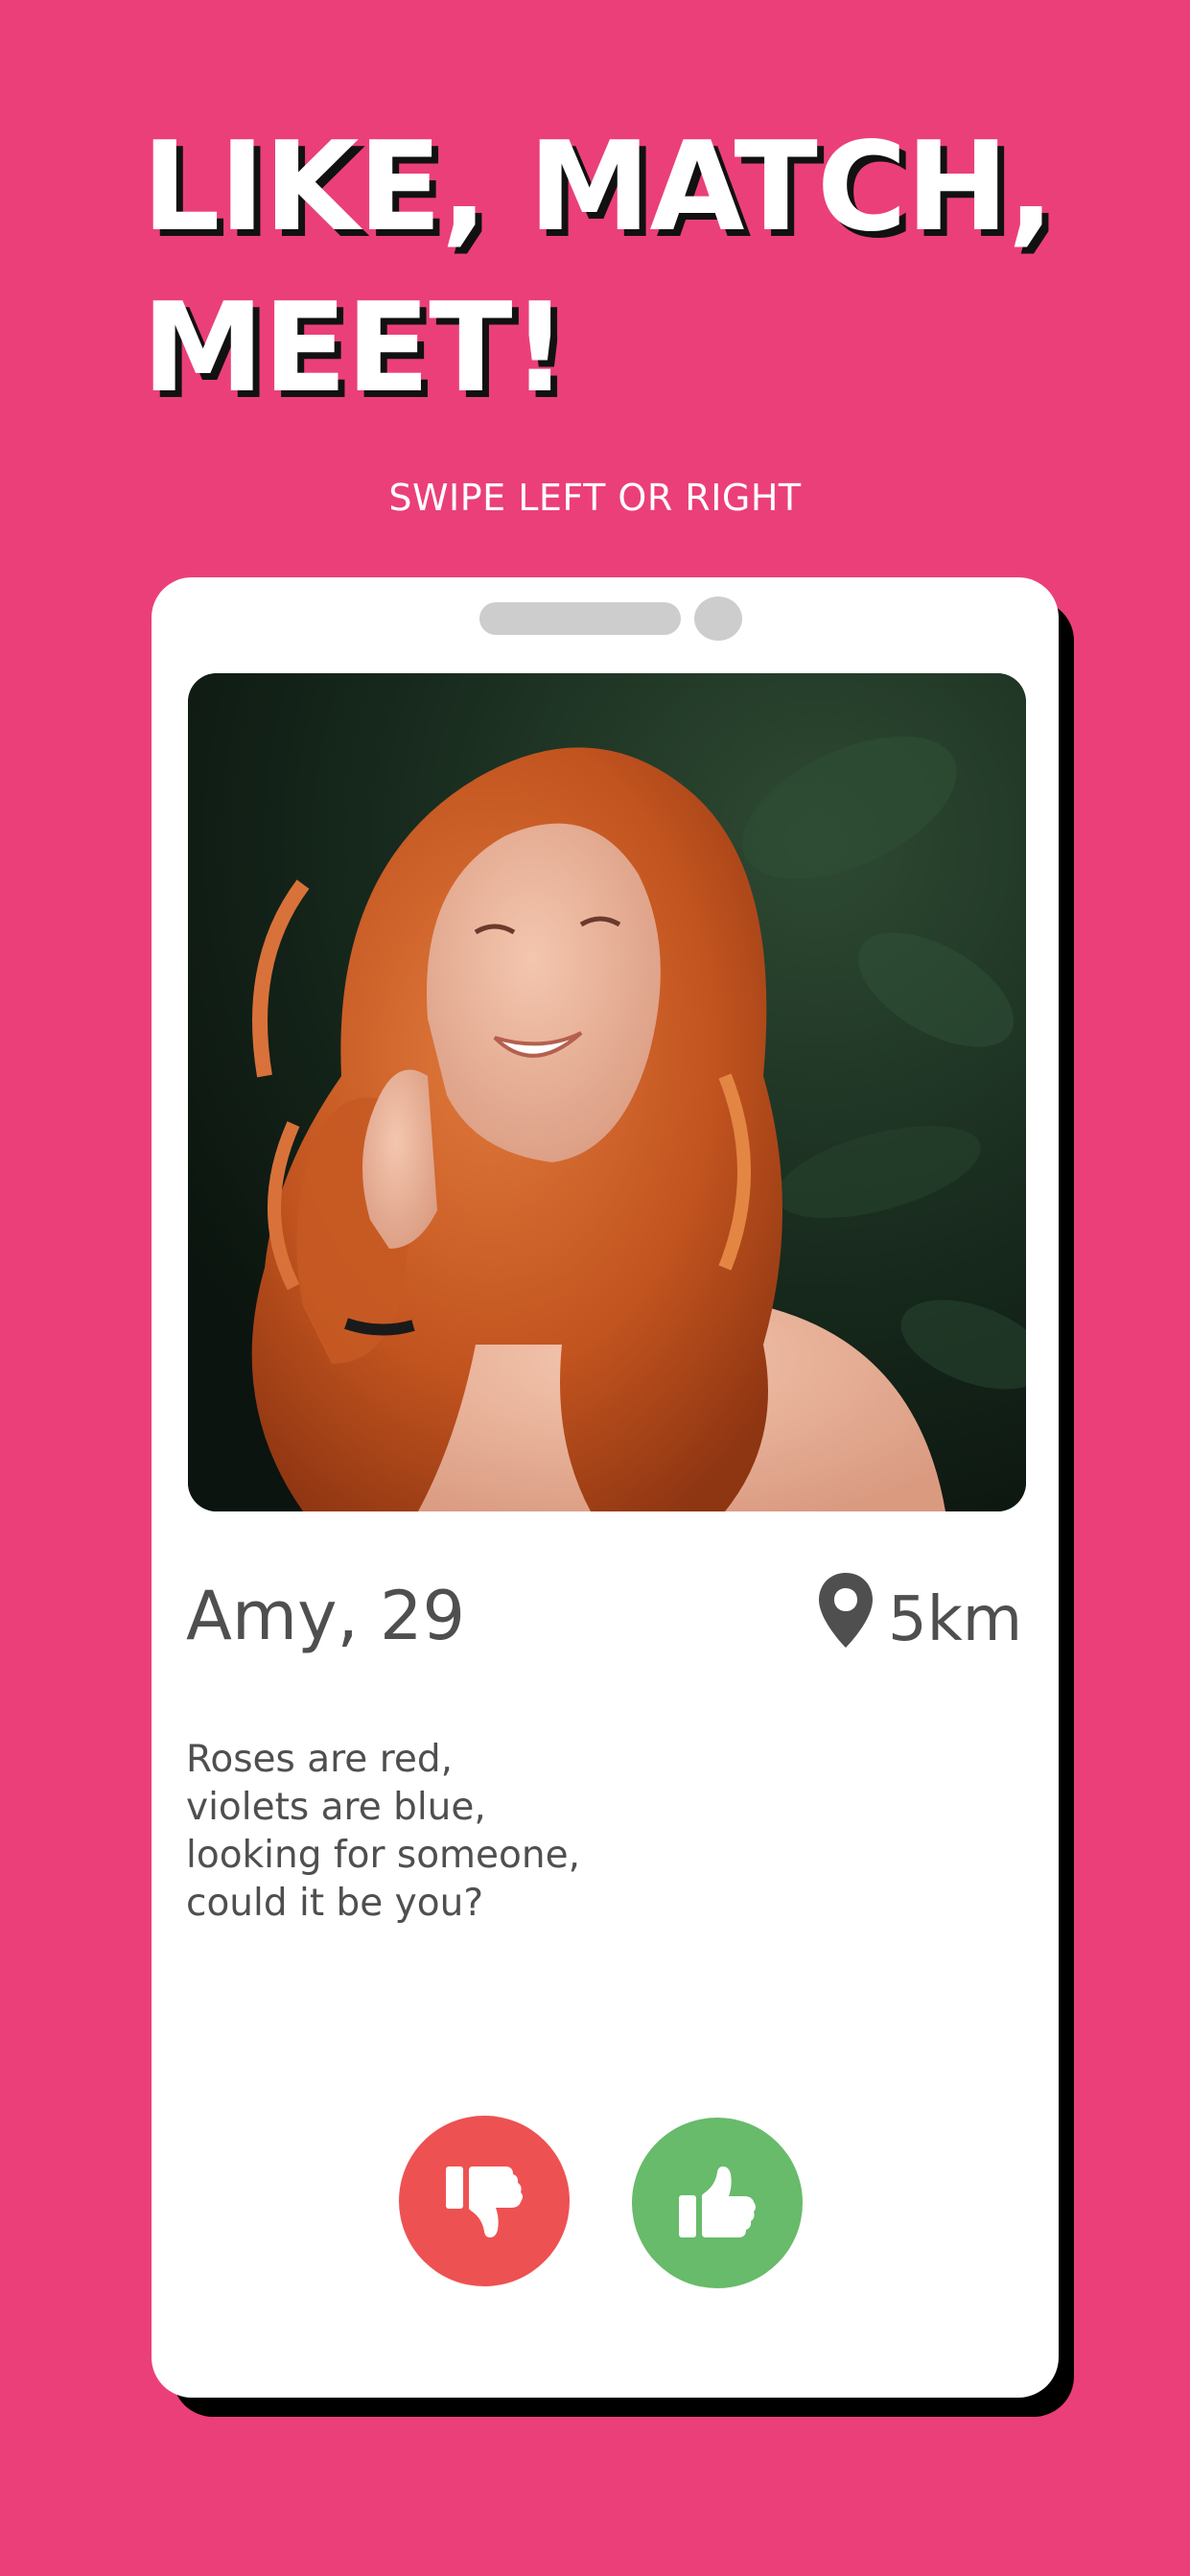 The height and width of the screenshot is (2576, 1190). I want to click on phone-camera, so click(718, 619).